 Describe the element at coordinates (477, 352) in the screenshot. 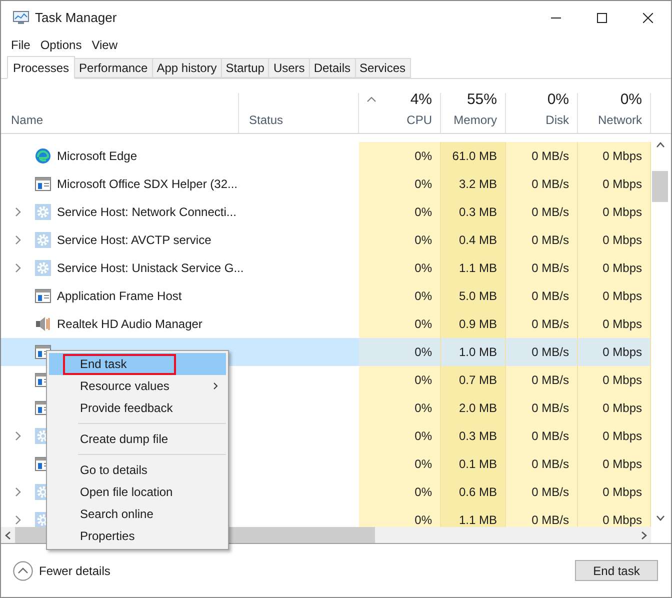

I see `metric-cell-text: 1.0 MB` at that location.